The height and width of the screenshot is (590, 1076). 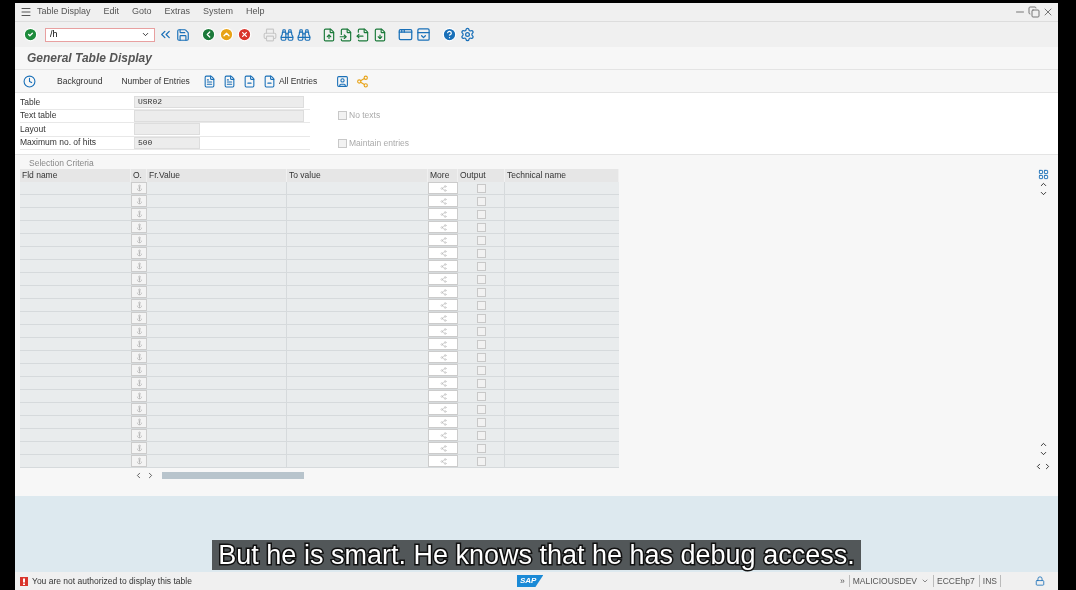 What do you see at coordinates (80, 81) in the screenshot?
I see `toolbar-button: Background` at bounding box center [80, 81].